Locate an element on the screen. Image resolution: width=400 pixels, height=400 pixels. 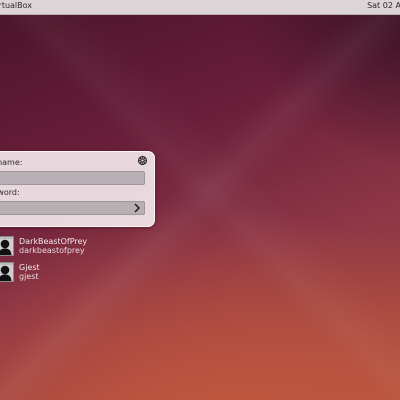
password-field is located at coordinates (72, 211).